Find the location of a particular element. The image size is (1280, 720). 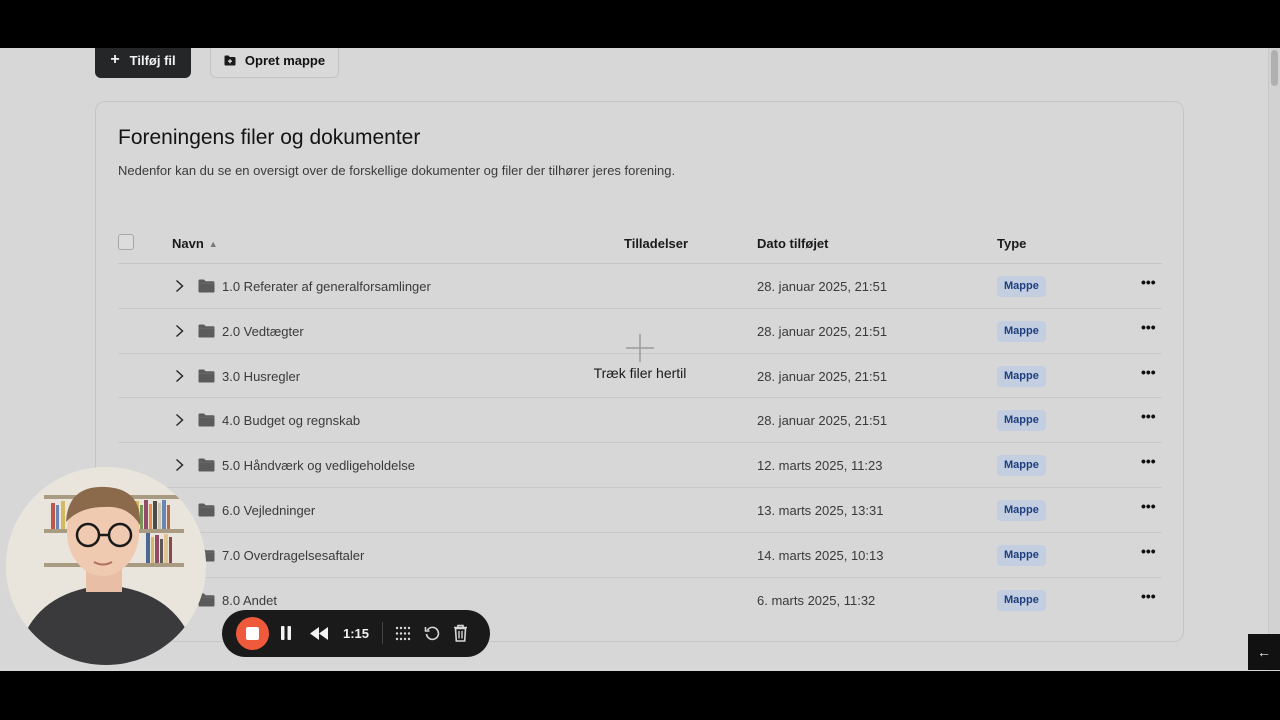

column-name-label: Navn is located at coordinates (188, 243).